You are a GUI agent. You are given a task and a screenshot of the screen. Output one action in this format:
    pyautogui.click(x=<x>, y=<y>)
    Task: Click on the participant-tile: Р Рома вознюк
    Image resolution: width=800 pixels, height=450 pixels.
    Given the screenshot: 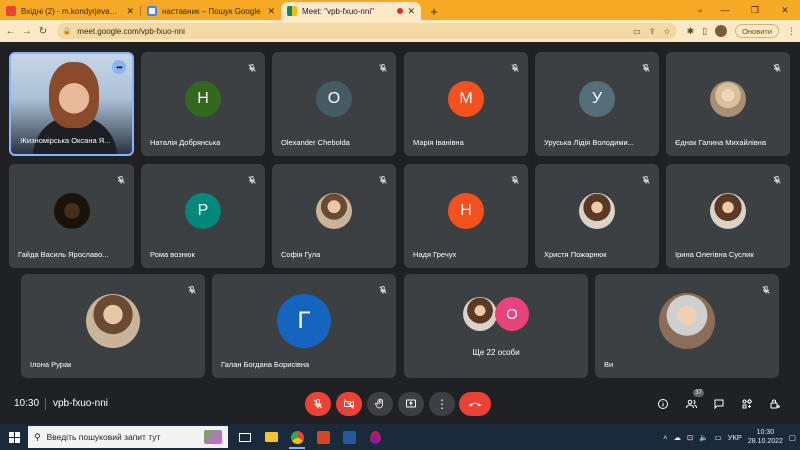 What is the action you would take?
    pyautogui.click(x=203, y=216)
    